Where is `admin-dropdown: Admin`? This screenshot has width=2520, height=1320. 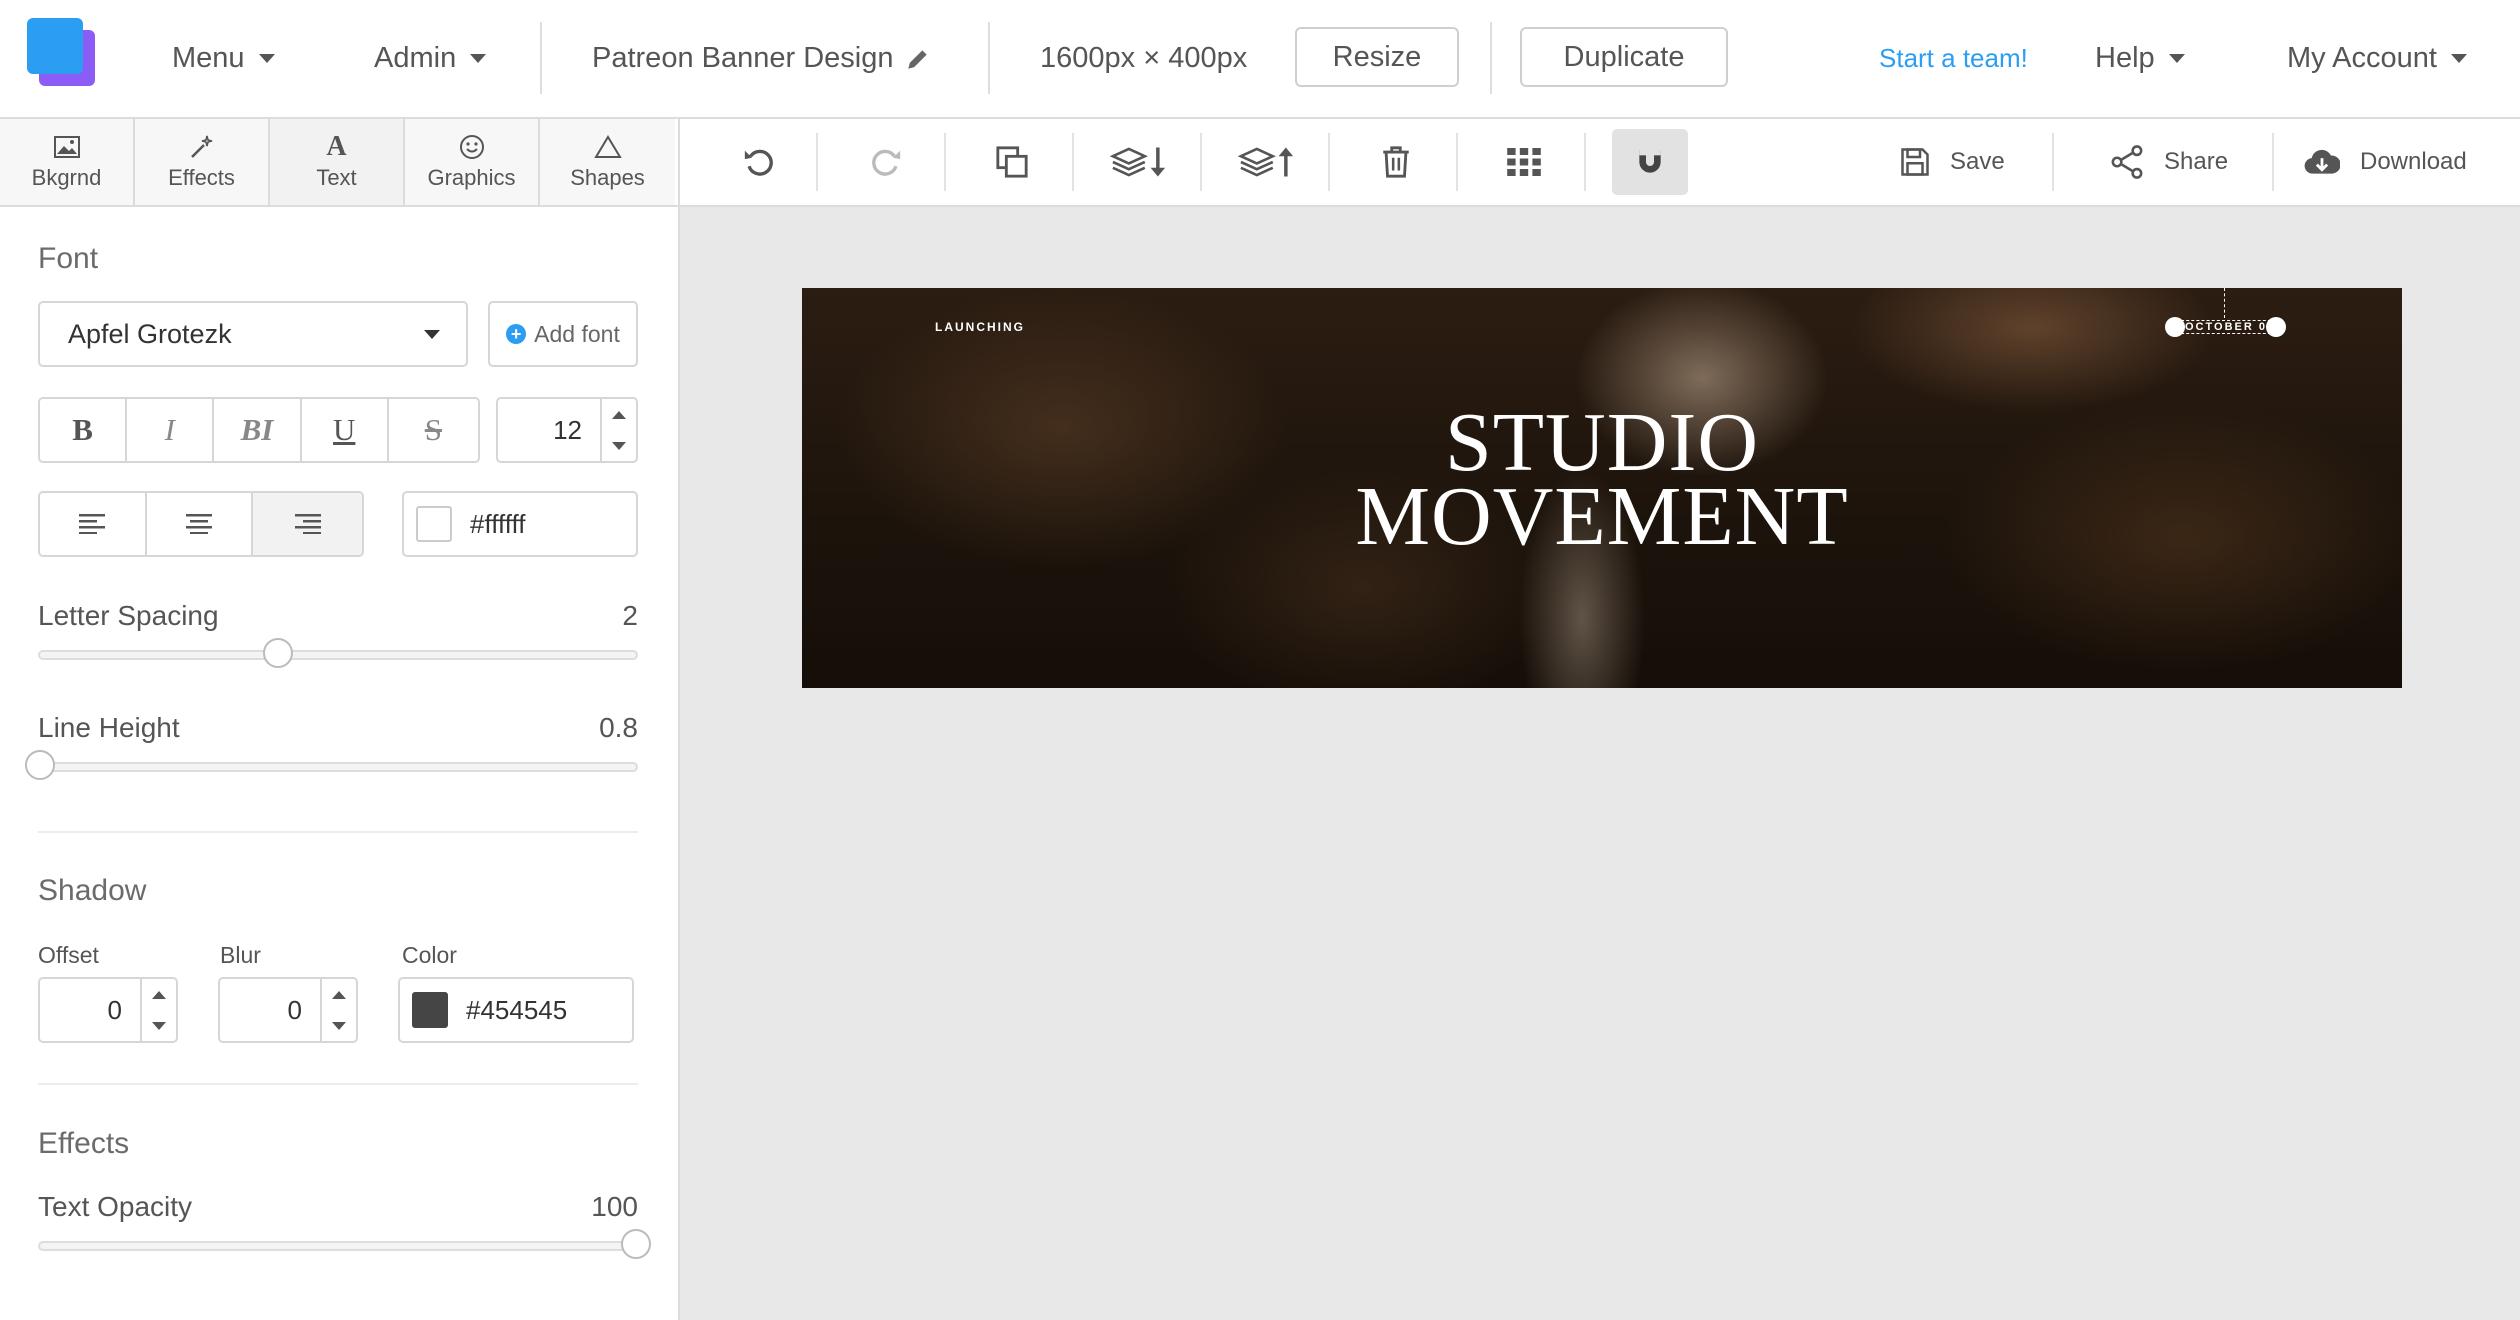
admin-dropdown: Admin is located at coordinates (430, 58).